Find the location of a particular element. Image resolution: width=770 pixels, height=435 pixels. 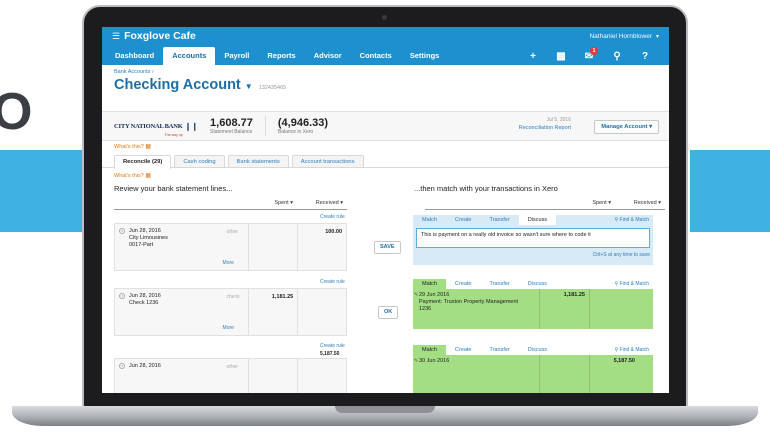

menu-icon: ☰ is located at coordinates (116, 36).